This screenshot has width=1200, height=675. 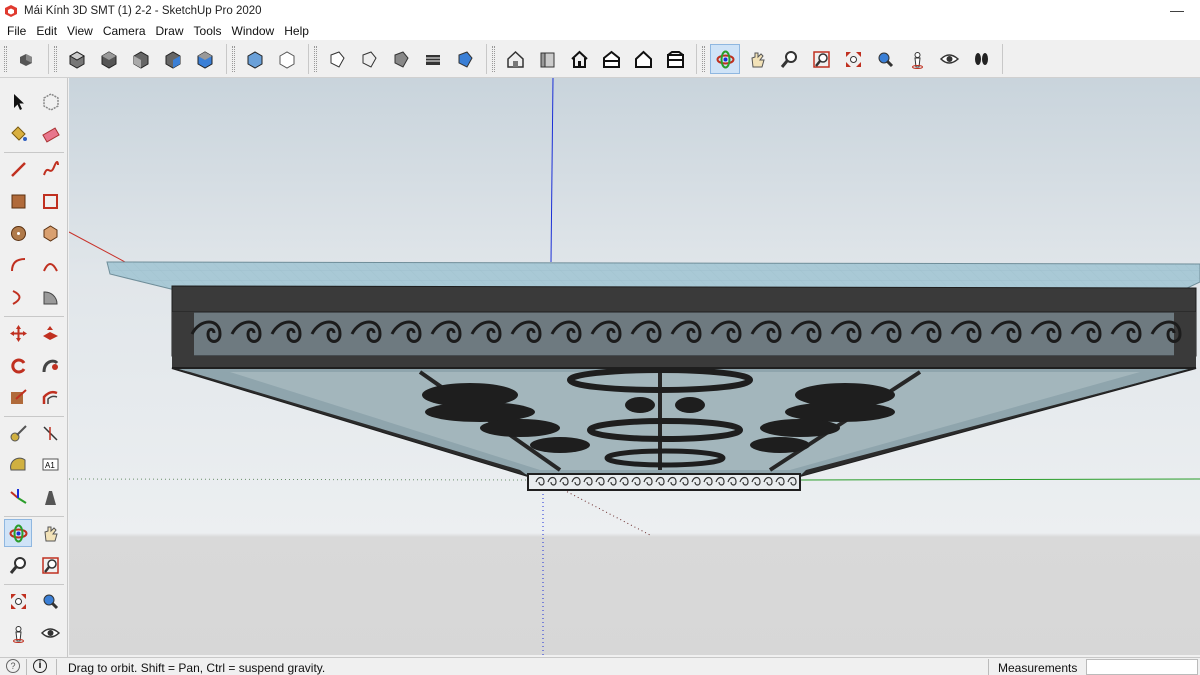 What do you see at coordinates (18, 601) in the screenshot?
I see `left-zoom-extents-icon` at bounding box center [18, 601].